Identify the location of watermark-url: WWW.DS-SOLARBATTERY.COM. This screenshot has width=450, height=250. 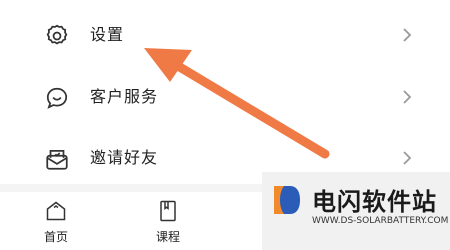
(380, 221).